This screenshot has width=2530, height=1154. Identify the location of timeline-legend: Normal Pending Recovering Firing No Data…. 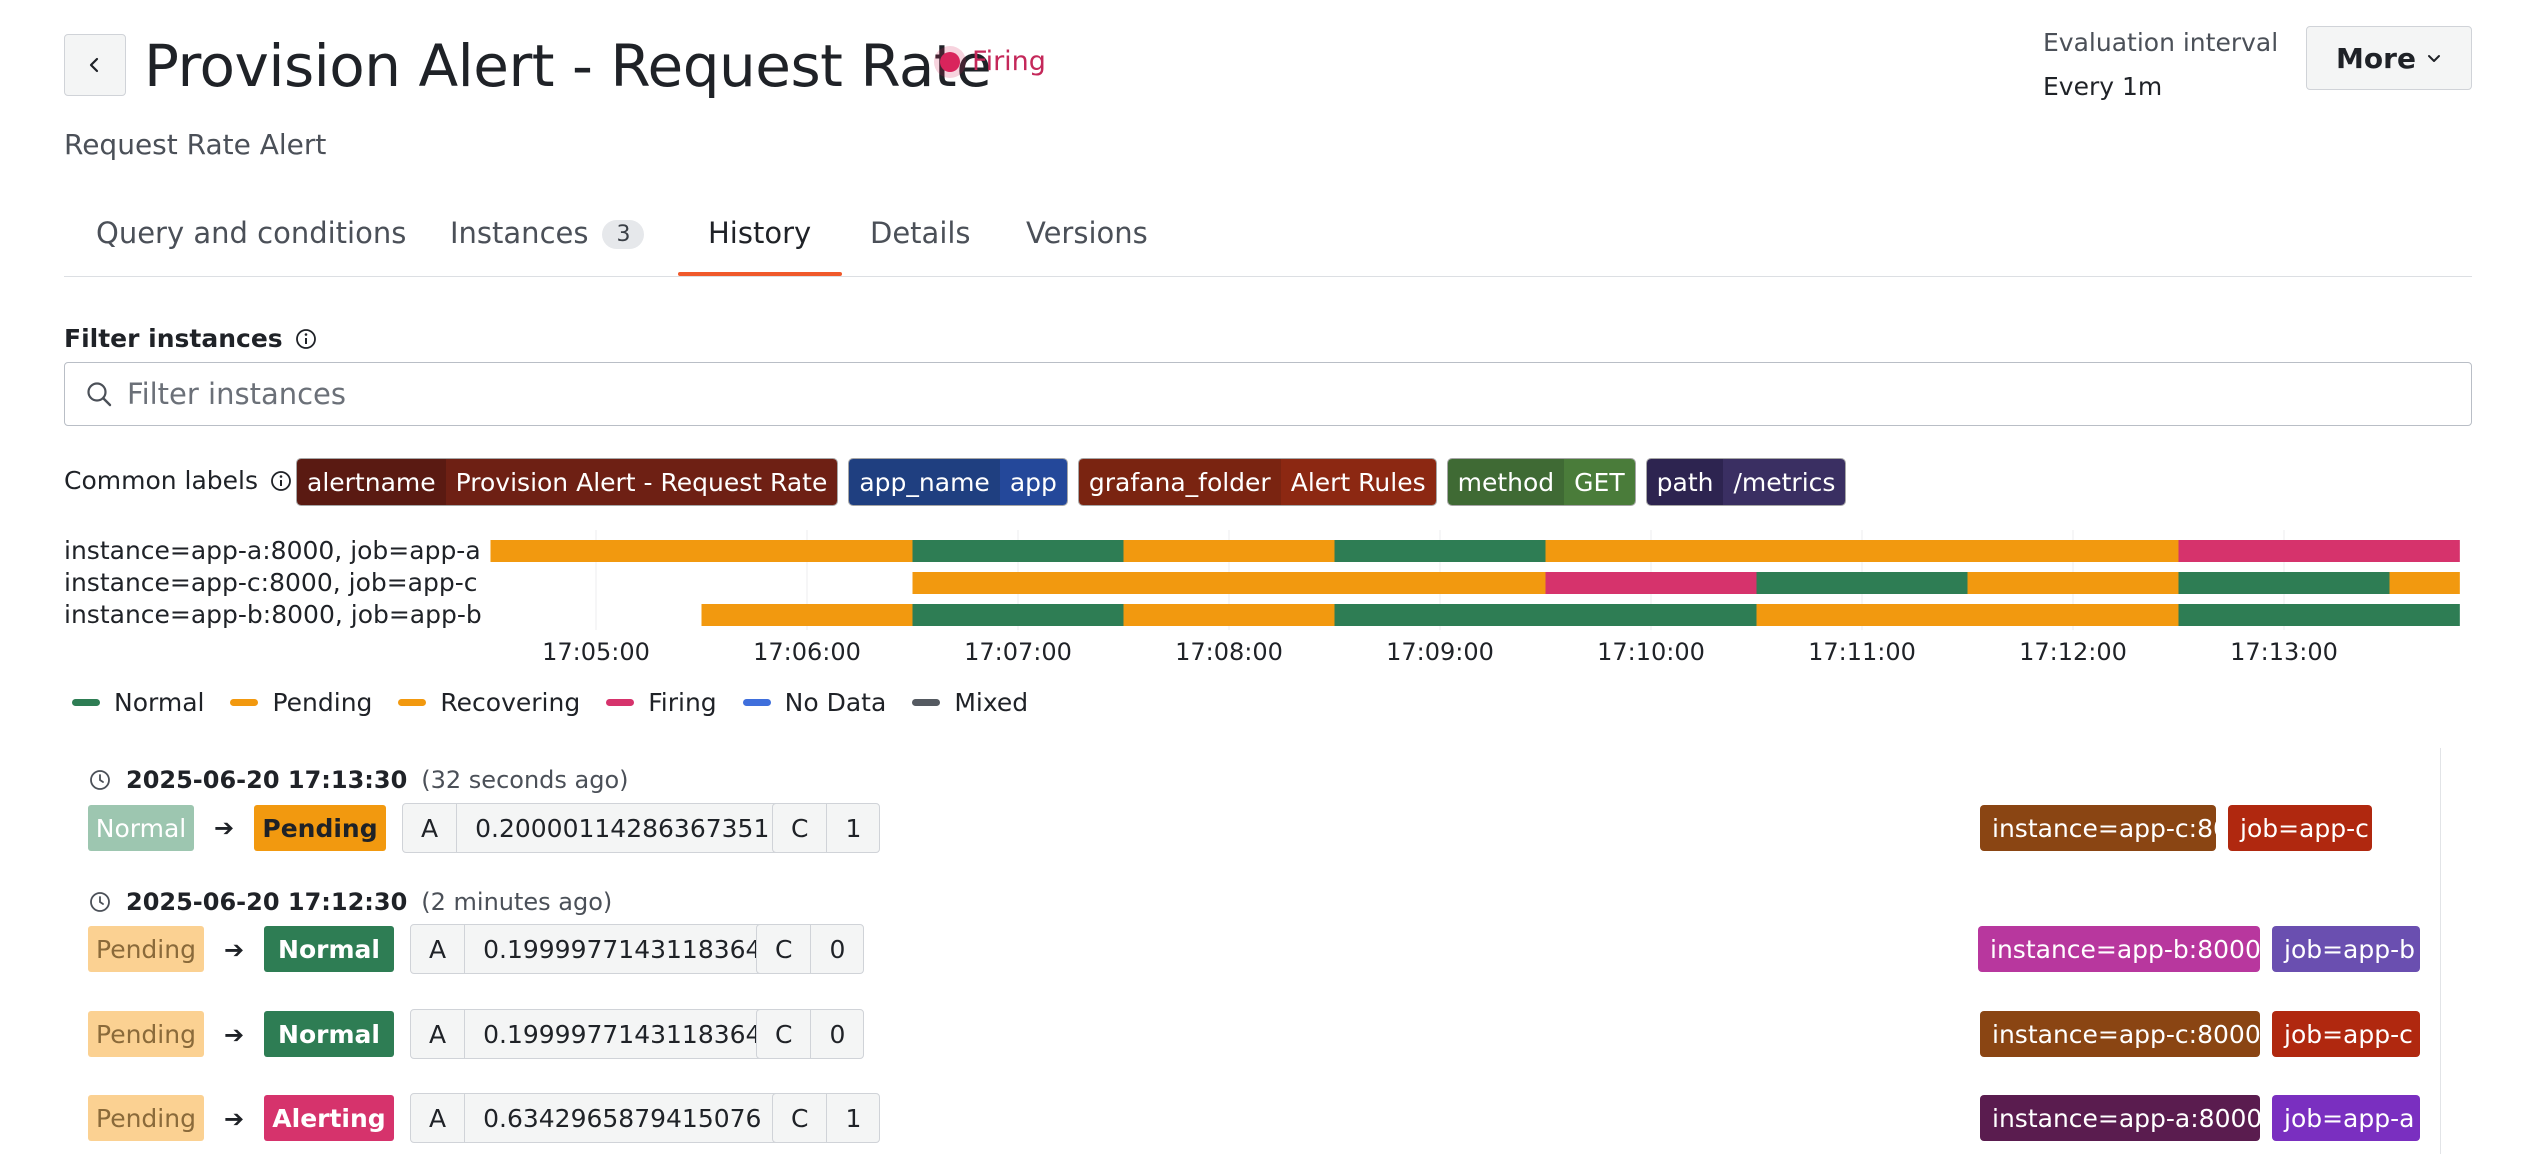
(550, 702).